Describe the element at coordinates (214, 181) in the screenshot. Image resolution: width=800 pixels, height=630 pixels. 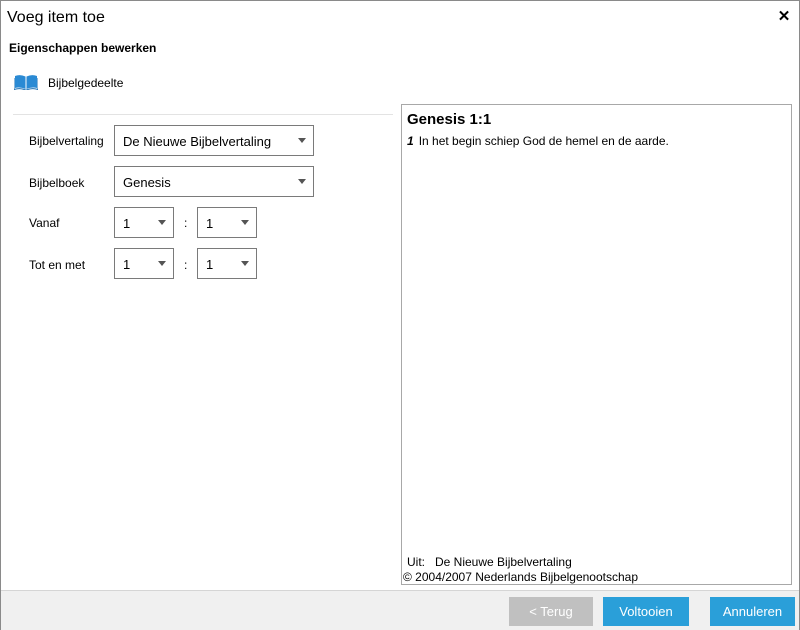
I see `book-select: Genesis` at that location.